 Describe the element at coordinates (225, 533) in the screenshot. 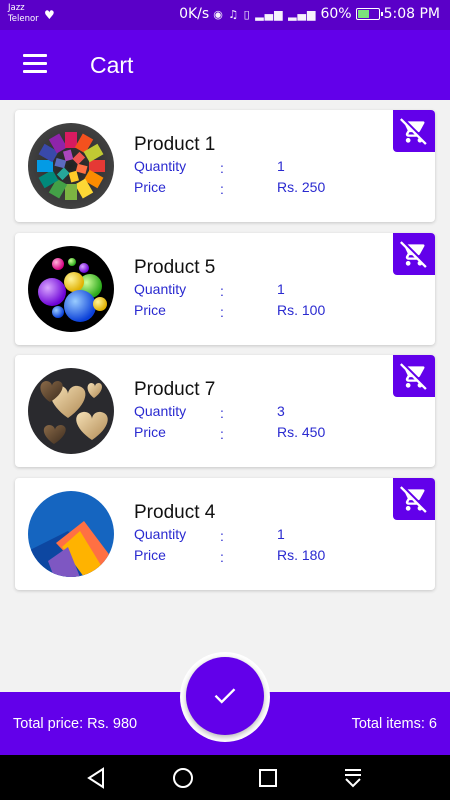

I see `cart-item: Product 4 Quantity : 1 Price : Rs. 180` at that location.